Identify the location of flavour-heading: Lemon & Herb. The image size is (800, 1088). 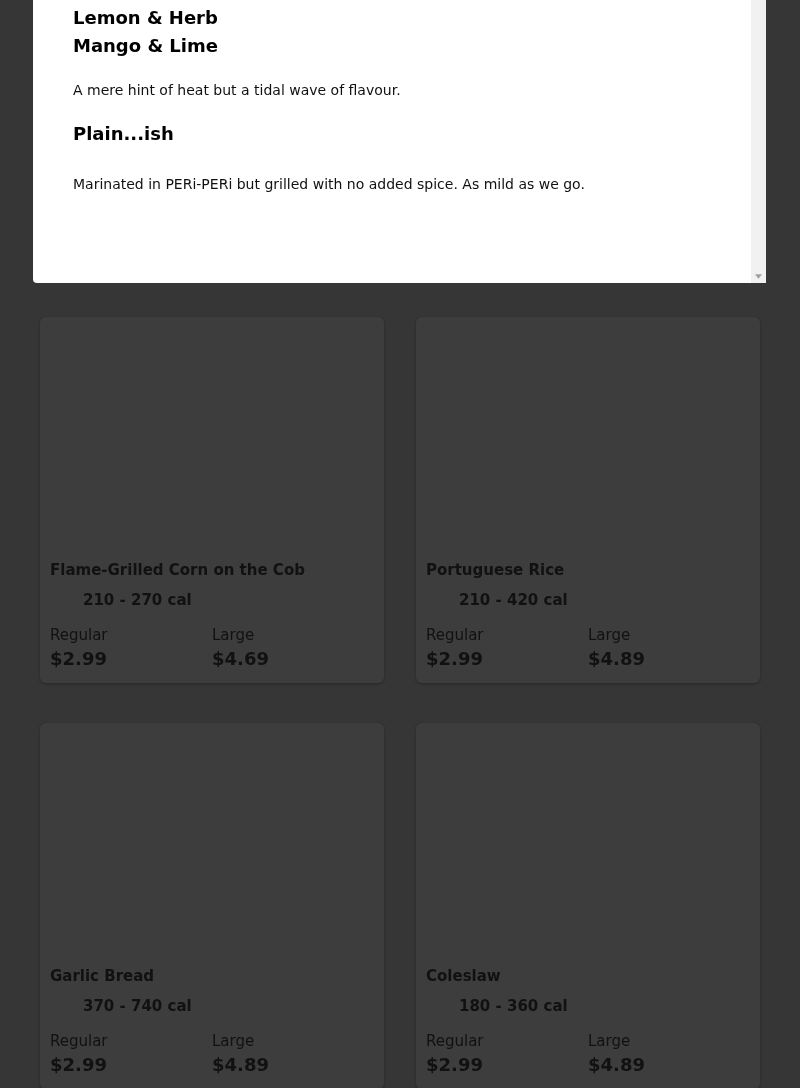
(145, 18).